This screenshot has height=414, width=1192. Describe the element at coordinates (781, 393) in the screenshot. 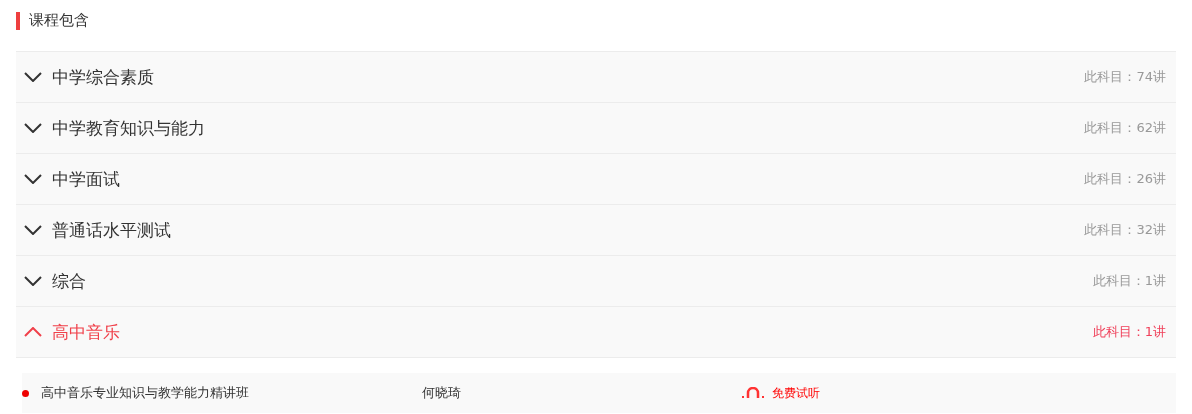

I see `free-trial-link: 免费试听` at that location.